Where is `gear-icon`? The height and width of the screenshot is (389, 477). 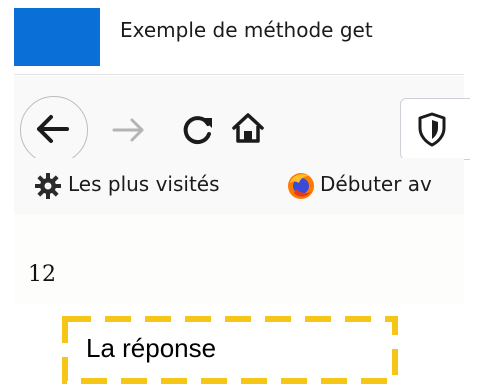 gear-icon is located at coordinates (48, 186).